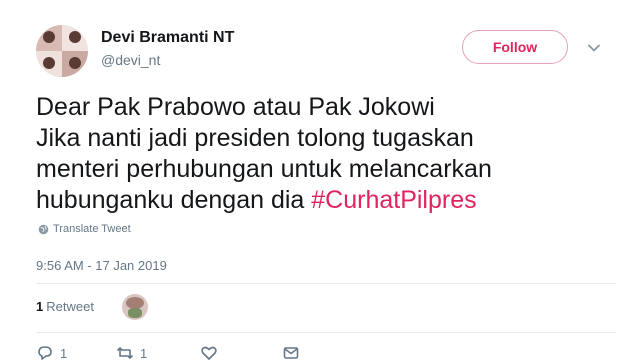  Describe the element at coordinates (174, 200) in the screenshot. I see `tweet-text-segment: hubunganku dengan dia` at that location.